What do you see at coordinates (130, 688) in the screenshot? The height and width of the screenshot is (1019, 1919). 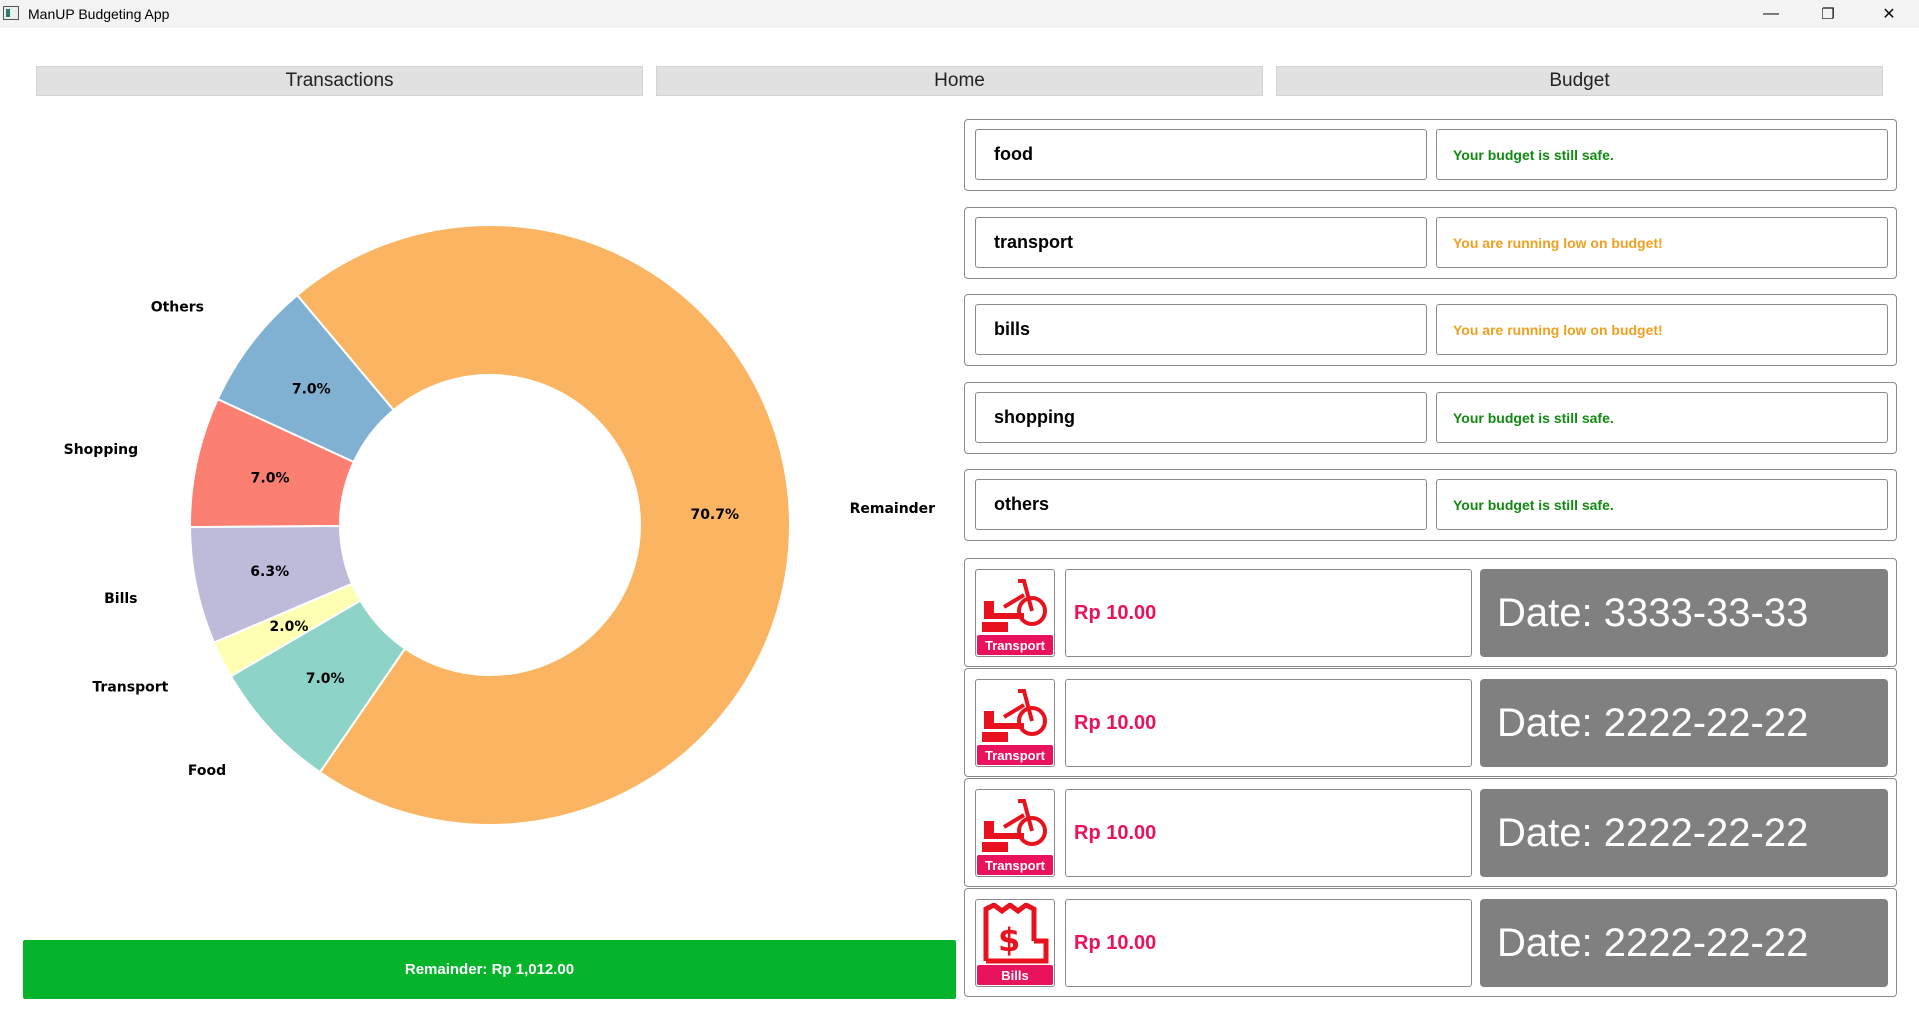 I see `donut-category-label: Transport` at bounding box center [130, 688].